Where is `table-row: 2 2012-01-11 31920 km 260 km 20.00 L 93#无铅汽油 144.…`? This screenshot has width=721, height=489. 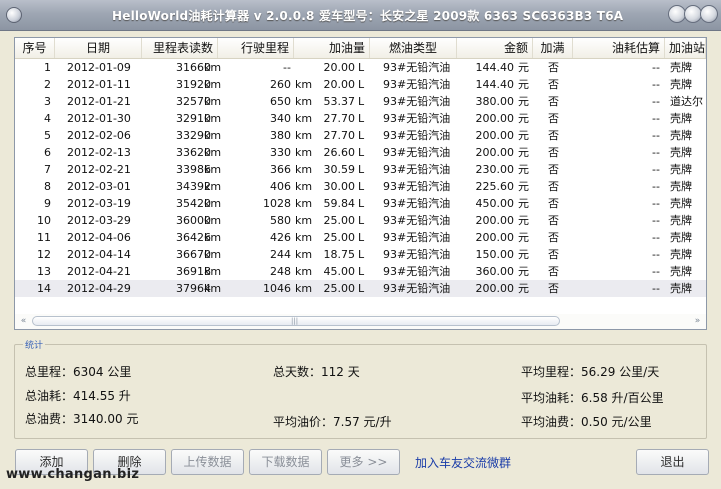
table-row: 2 2012-01-11 31920 km 260 km 20.00 L 93#无铅汽油 144.… is located at coordinates (360, 84).